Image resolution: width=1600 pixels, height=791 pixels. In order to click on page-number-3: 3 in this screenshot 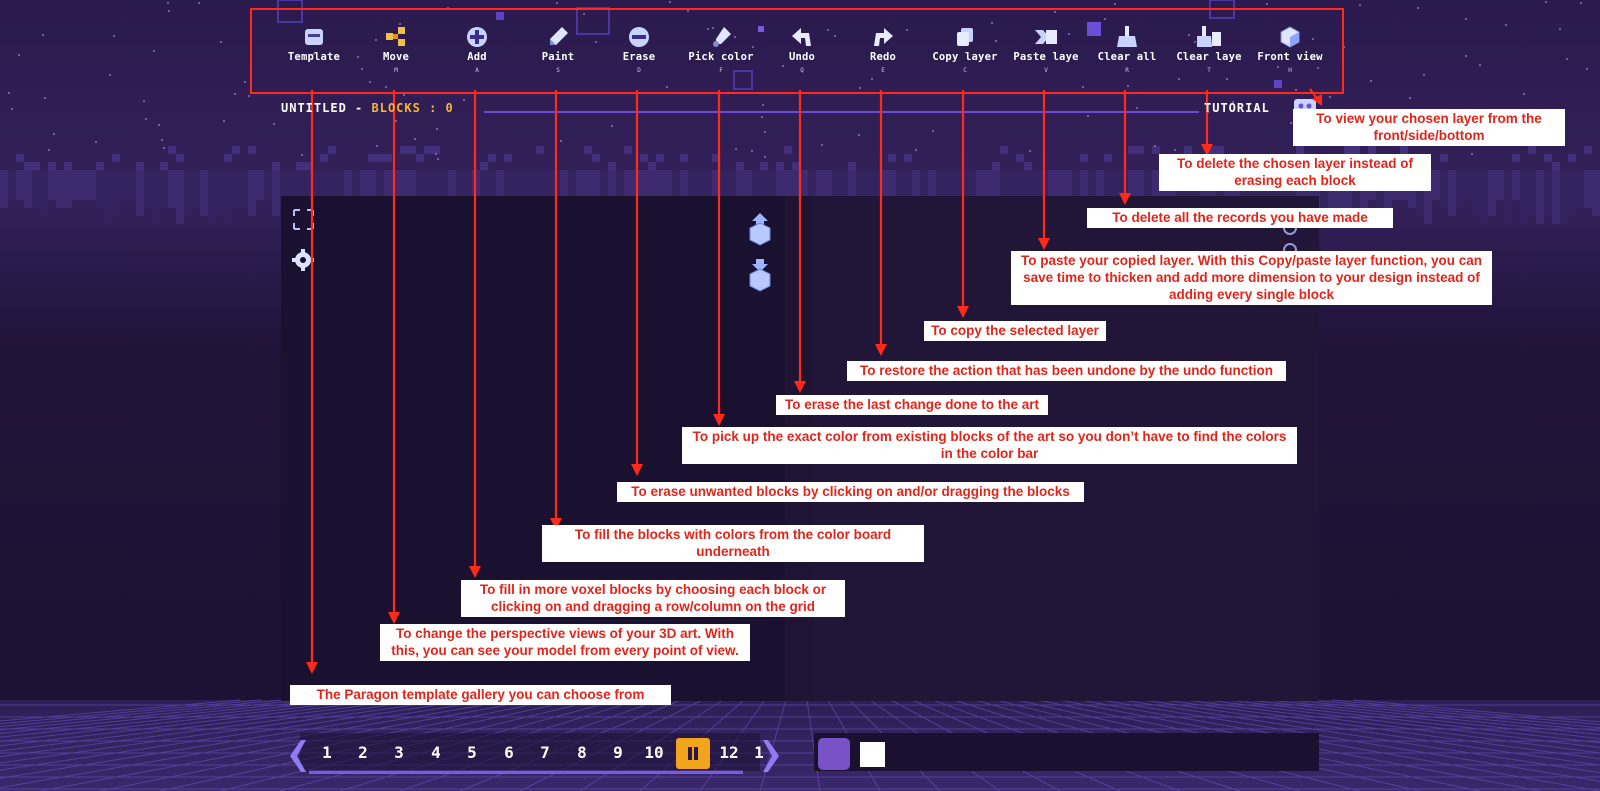, I will do `click(399, 752)`.